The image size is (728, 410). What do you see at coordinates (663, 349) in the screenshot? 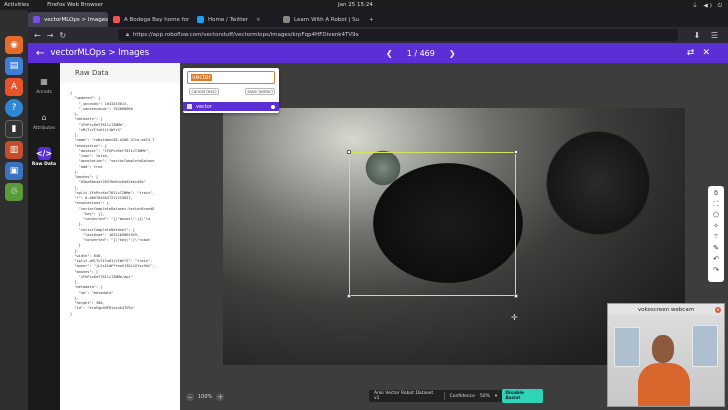
I see `person-face` at bounding box center [663, 349].